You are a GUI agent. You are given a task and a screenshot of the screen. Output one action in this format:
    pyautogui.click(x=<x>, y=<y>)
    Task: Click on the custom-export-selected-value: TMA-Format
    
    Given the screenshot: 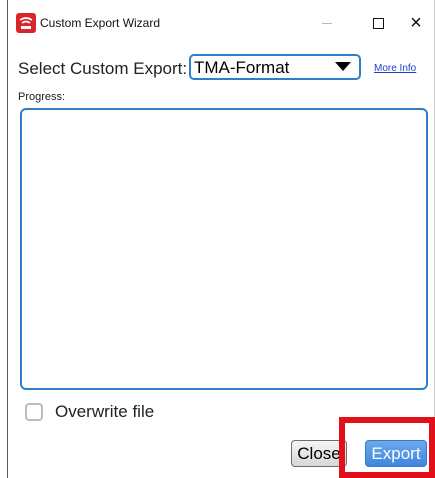 What is the action you would take?
    pyautogui.click(x=242, y=67)
    